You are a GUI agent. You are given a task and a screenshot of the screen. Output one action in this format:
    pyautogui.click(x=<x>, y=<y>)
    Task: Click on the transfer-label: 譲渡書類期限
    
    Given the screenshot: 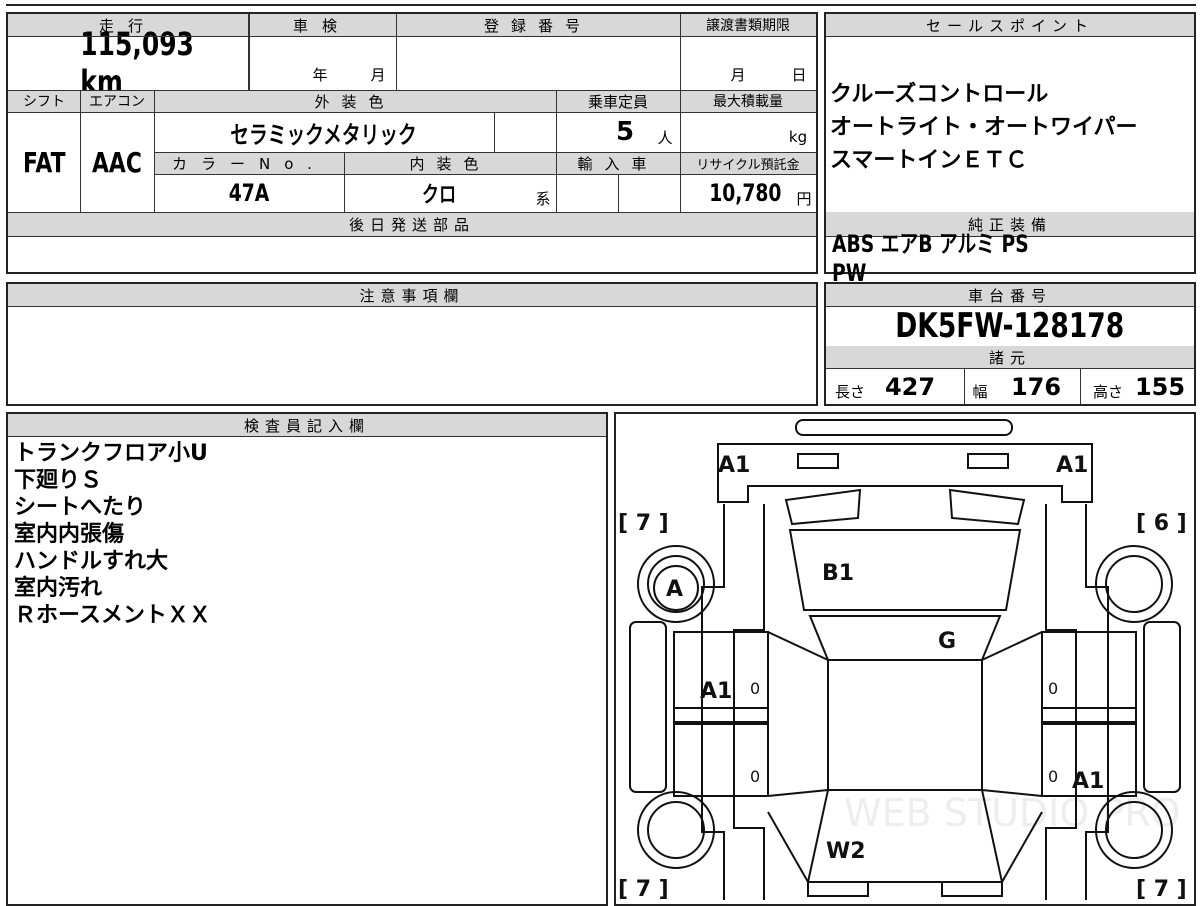 What is the action you would take?
    pyautogui.click(x=748, y=26)
    